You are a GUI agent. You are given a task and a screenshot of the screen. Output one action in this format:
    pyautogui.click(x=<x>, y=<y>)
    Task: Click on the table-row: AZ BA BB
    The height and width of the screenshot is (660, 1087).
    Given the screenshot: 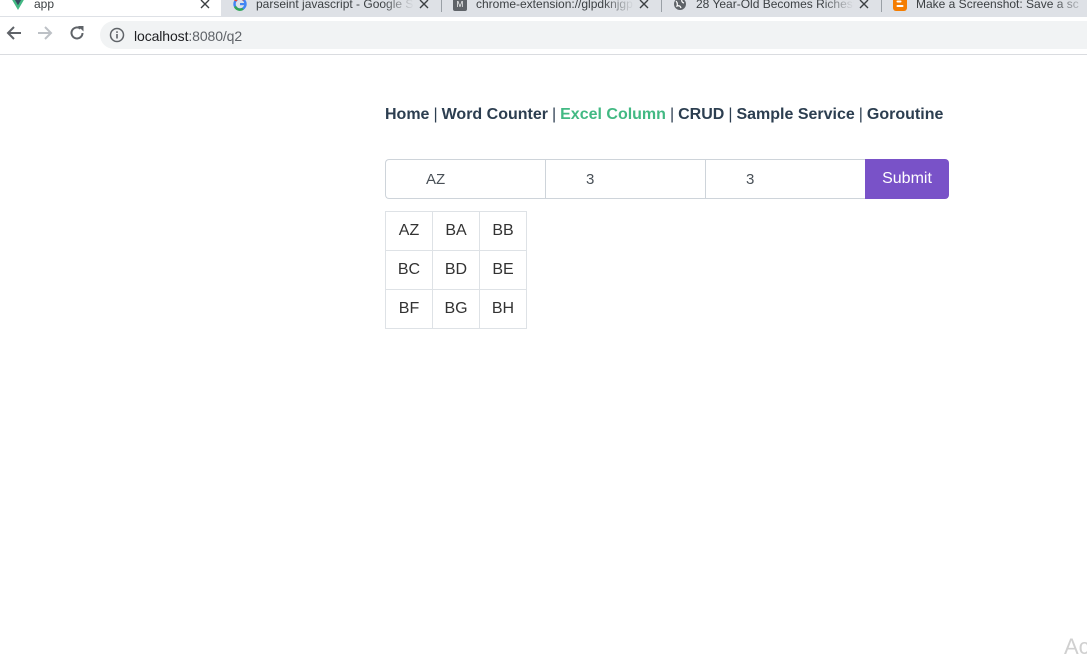 What is the action you would take?
    pyautogui.click(x=456, y=231)
    